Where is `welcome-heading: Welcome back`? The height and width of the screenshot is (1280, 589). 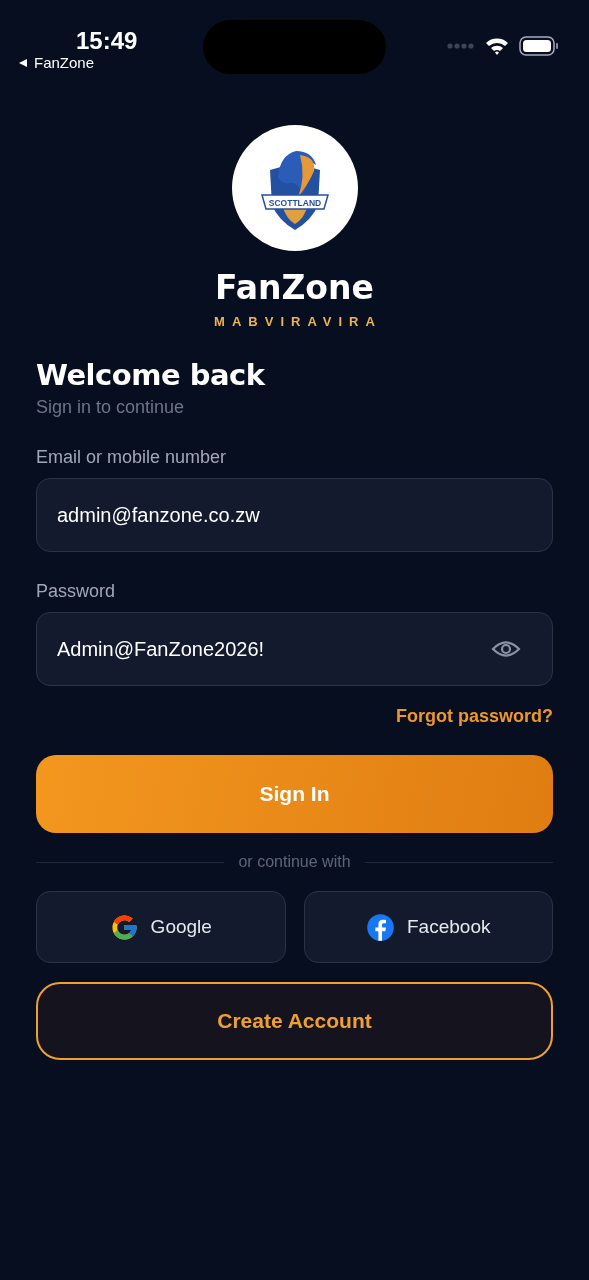 welcome-heading: Welcome back is located at coordinates (151, 375).